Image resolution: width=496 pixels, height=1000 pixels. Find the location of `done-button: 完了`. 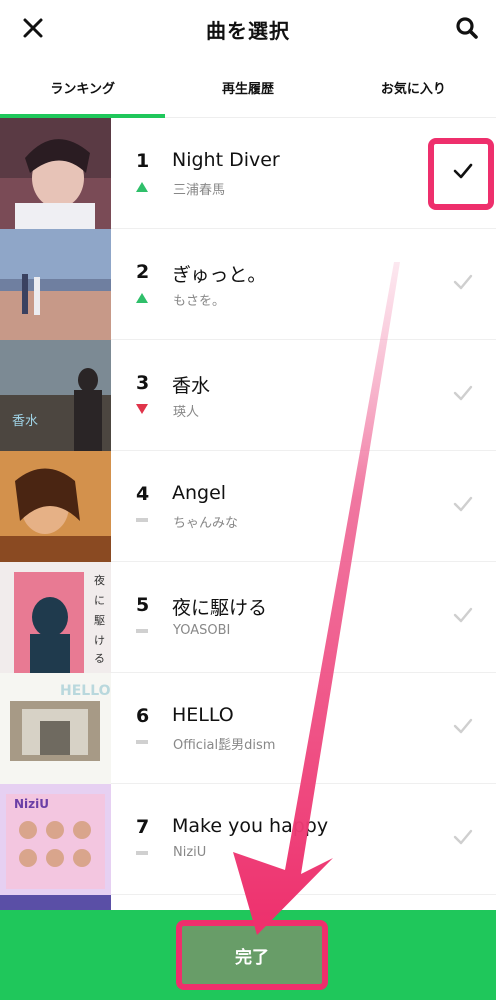

done-button: 完了 is located at coordinates (252, 955).